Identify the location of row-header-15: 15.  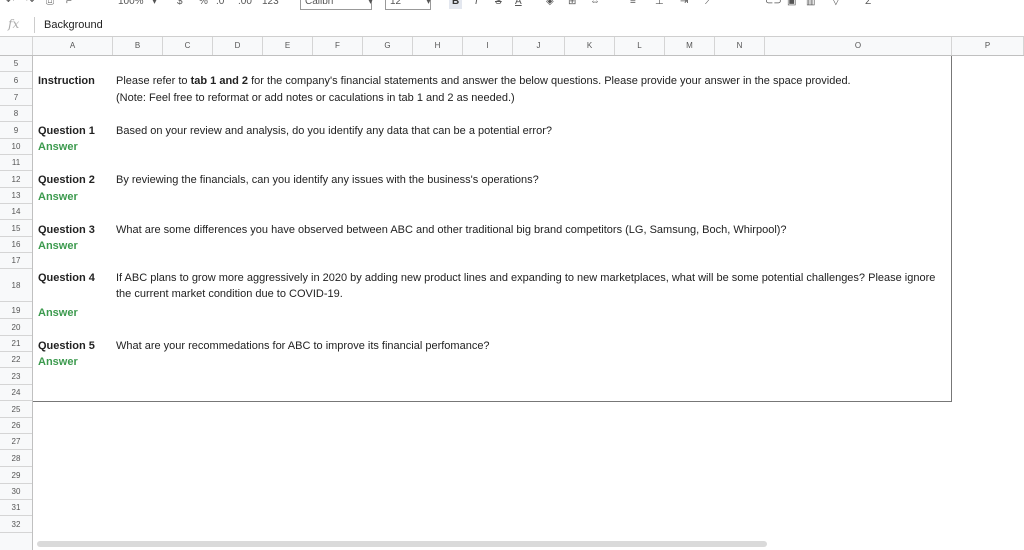
(16, 228).